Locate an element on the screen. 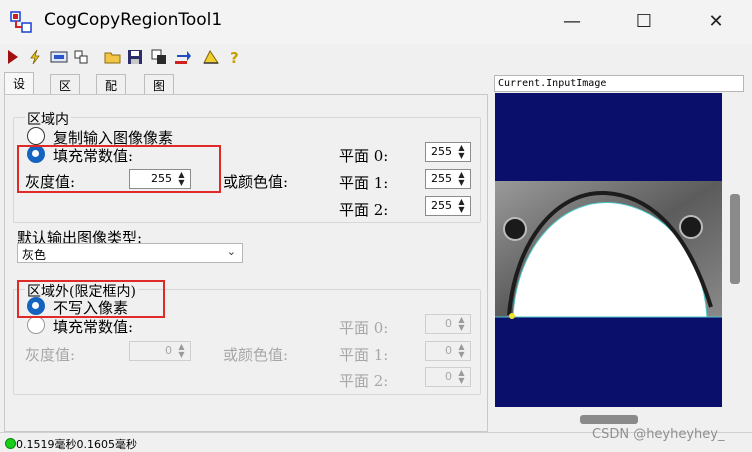 This screenshot has height=452, width=752. outside-gray-value-spinner: 0 ▲ ▼ is located at coordinates (160, 351).